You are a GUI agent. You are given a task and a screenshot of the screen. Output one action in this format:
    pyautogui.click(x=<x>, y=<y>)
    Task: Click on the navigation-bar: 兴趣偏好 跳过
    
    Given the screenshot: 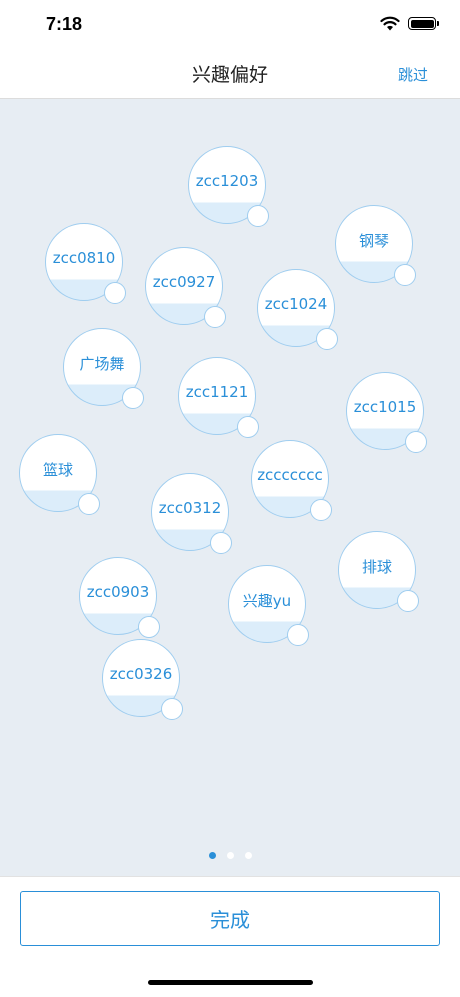 What is the action you would take?
    pyautogui.click(x=230, y=74)
    